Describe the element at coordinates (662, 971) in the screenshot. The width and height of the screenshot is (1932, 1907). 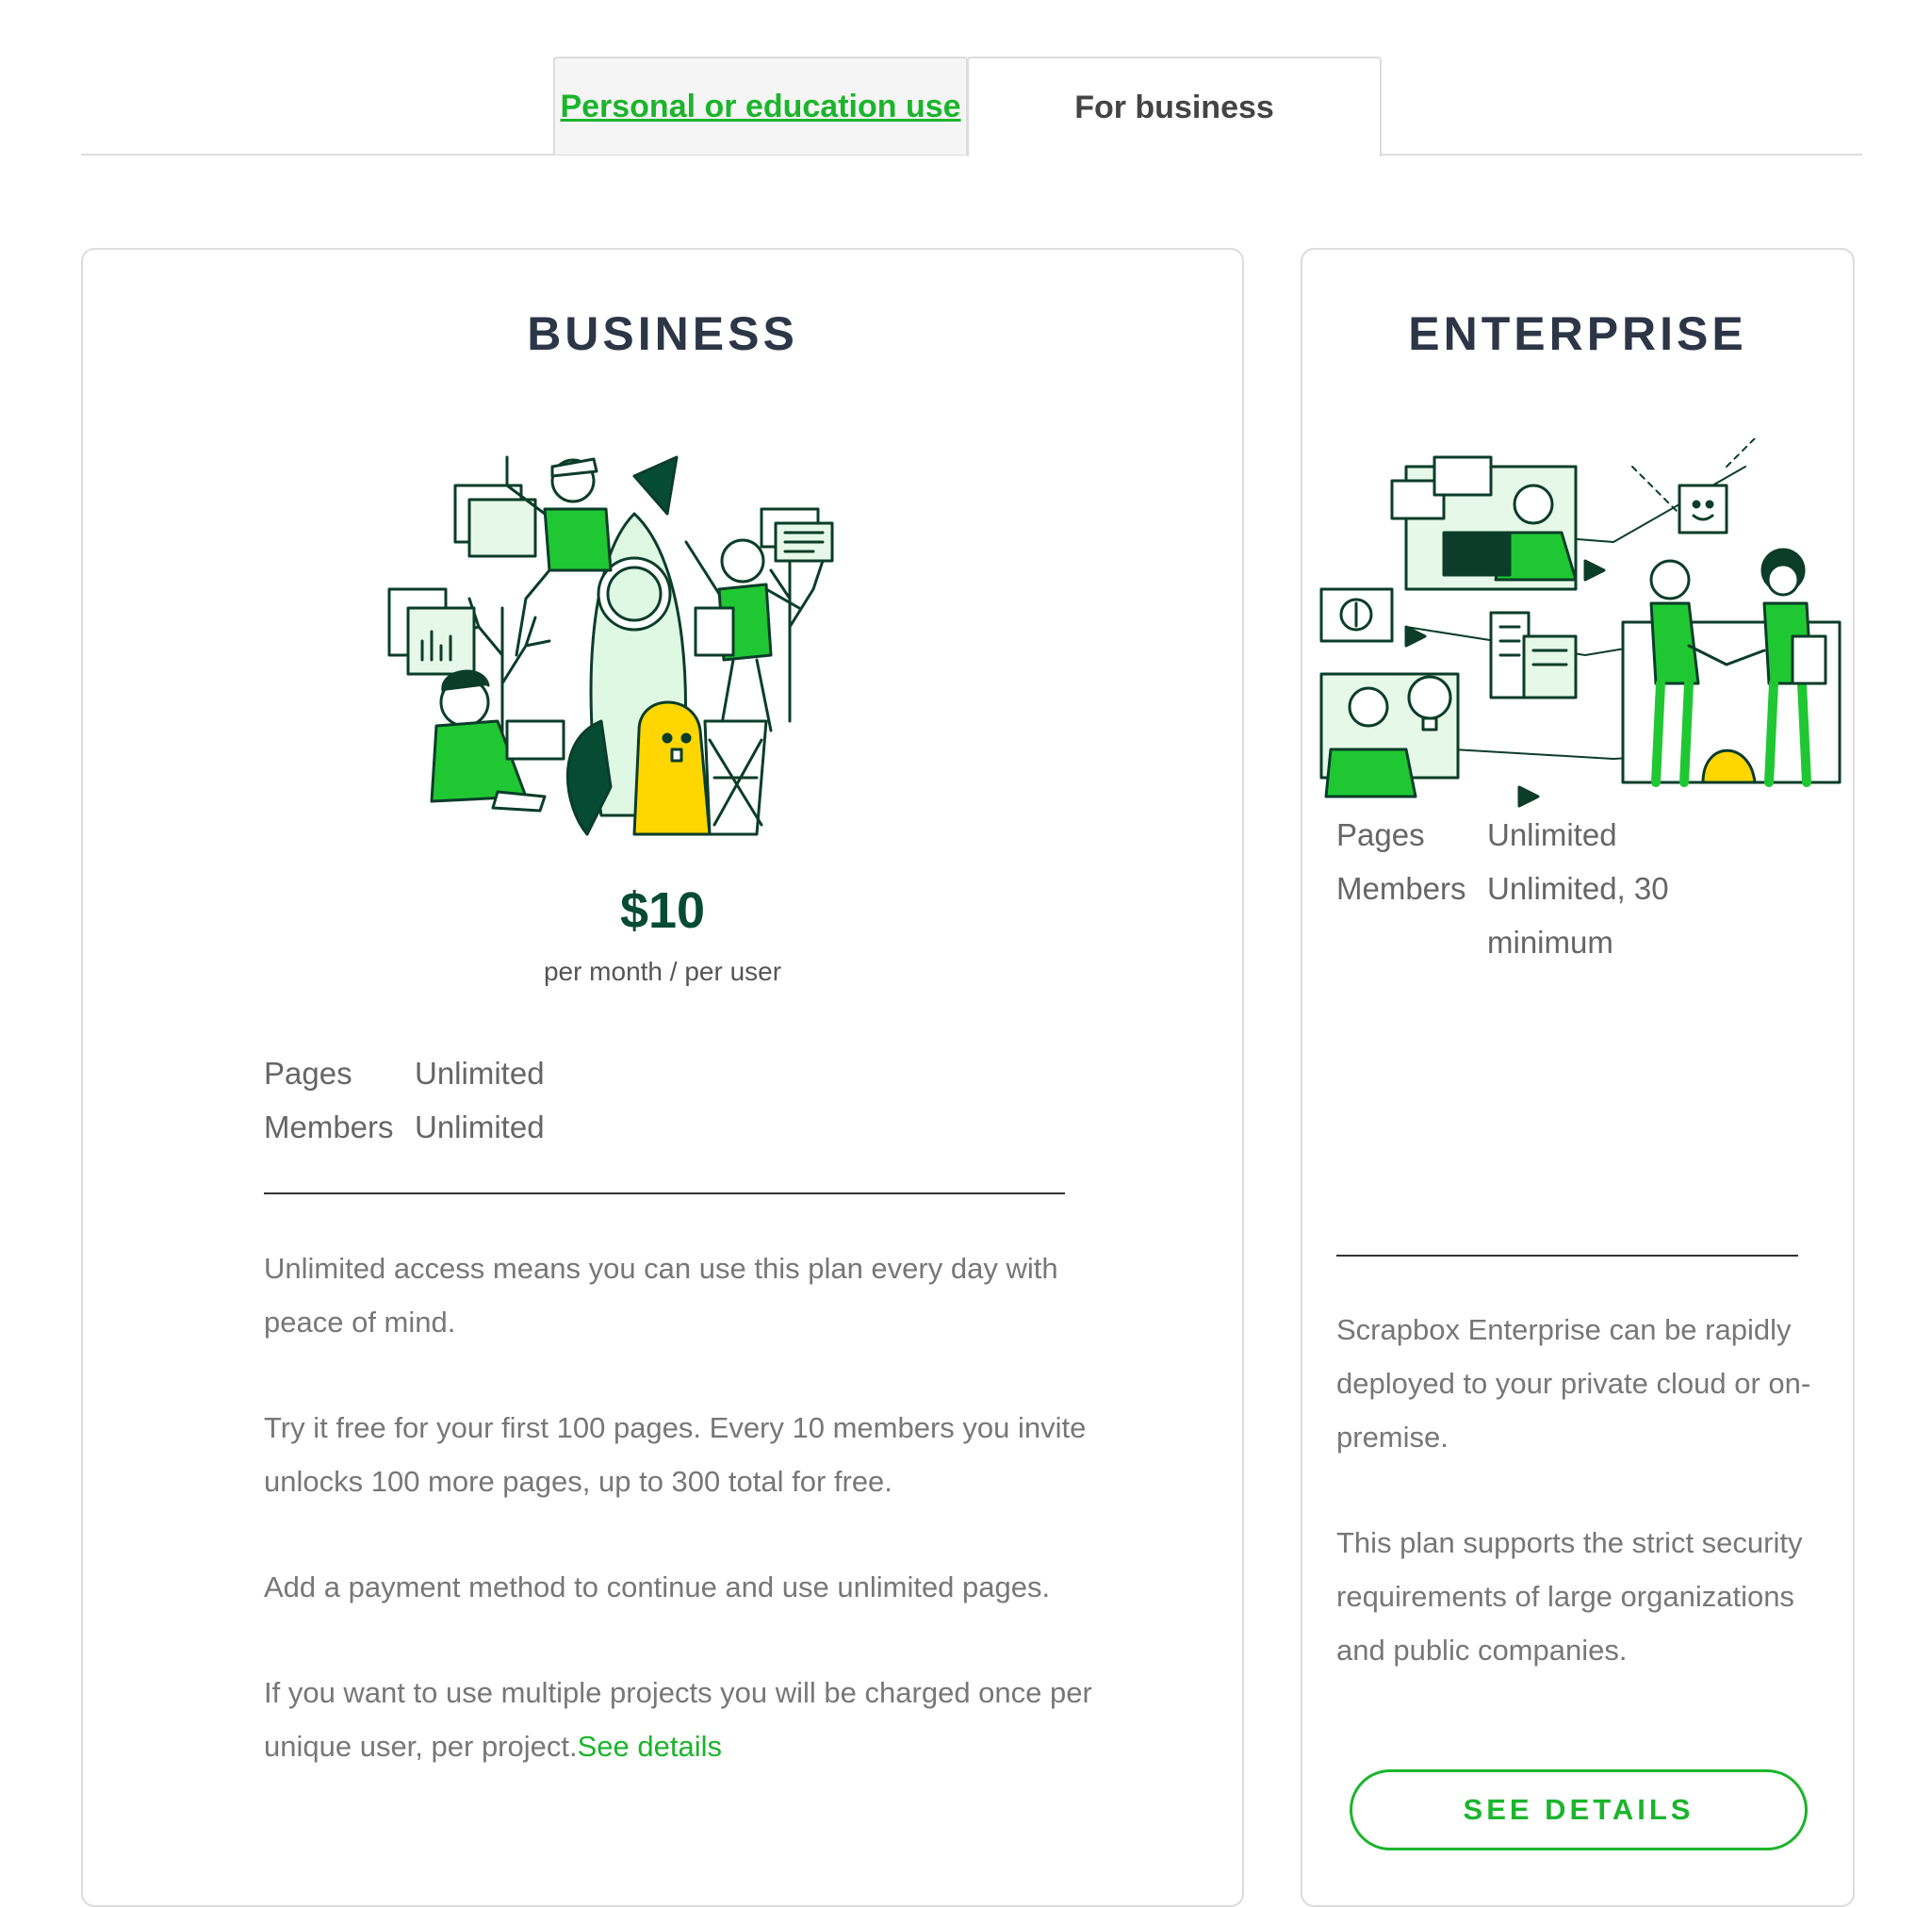
I see `business-price-unit: per month / per user` at that location.